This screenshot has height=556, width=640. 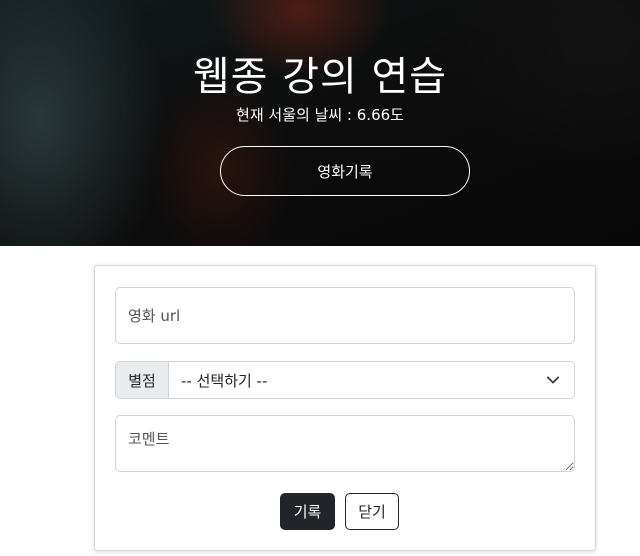 What do you see at coordinates (345, 443) in the screenshot?
I see `comment-textarea` at bounding box center [345, 443].